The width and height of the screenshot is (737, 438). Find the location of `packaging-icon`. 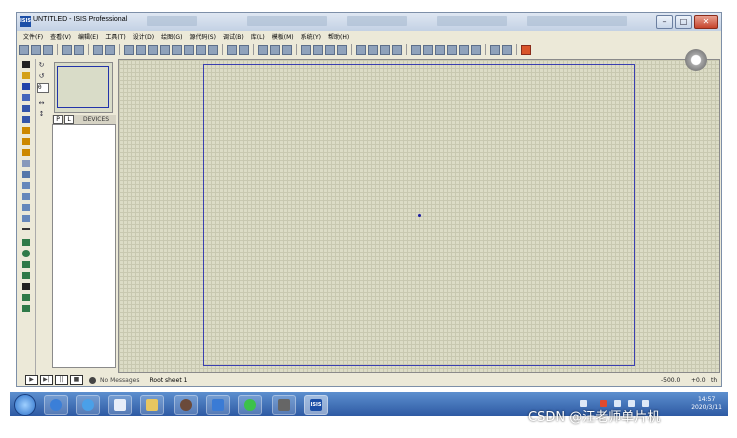

packaging-icon is located at coordinates (385, 49).